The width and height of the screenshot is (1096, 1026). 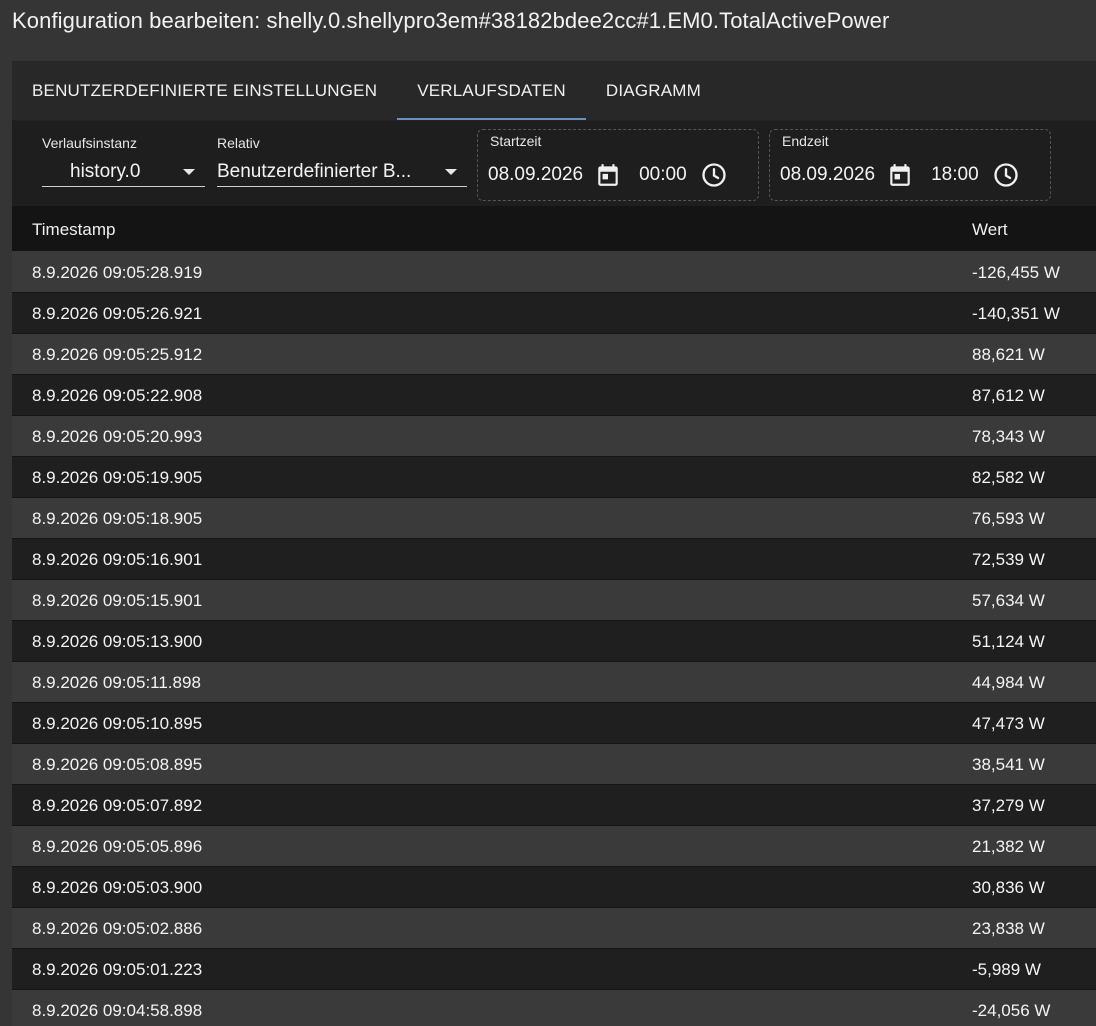 I want to click on cell-timestamp: 8.9.2026 09:05:10.895, so click(x=117, y=723).